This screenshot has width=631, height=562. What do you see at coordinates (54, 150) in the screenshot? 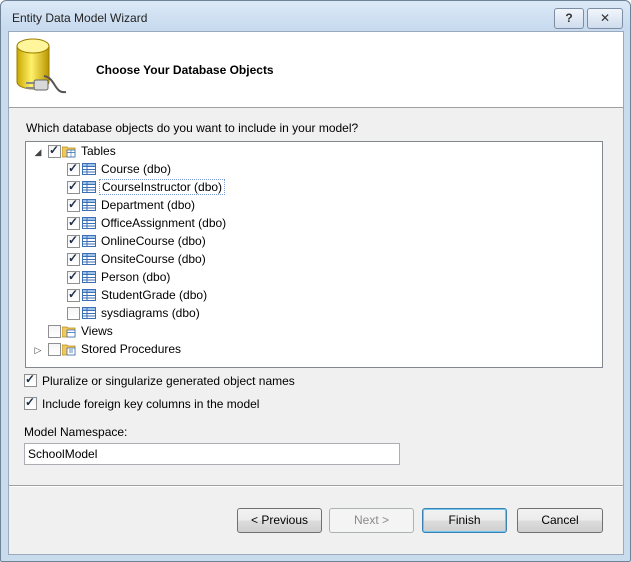
I see `tables-checkbox` at bounding box center [54, 150].